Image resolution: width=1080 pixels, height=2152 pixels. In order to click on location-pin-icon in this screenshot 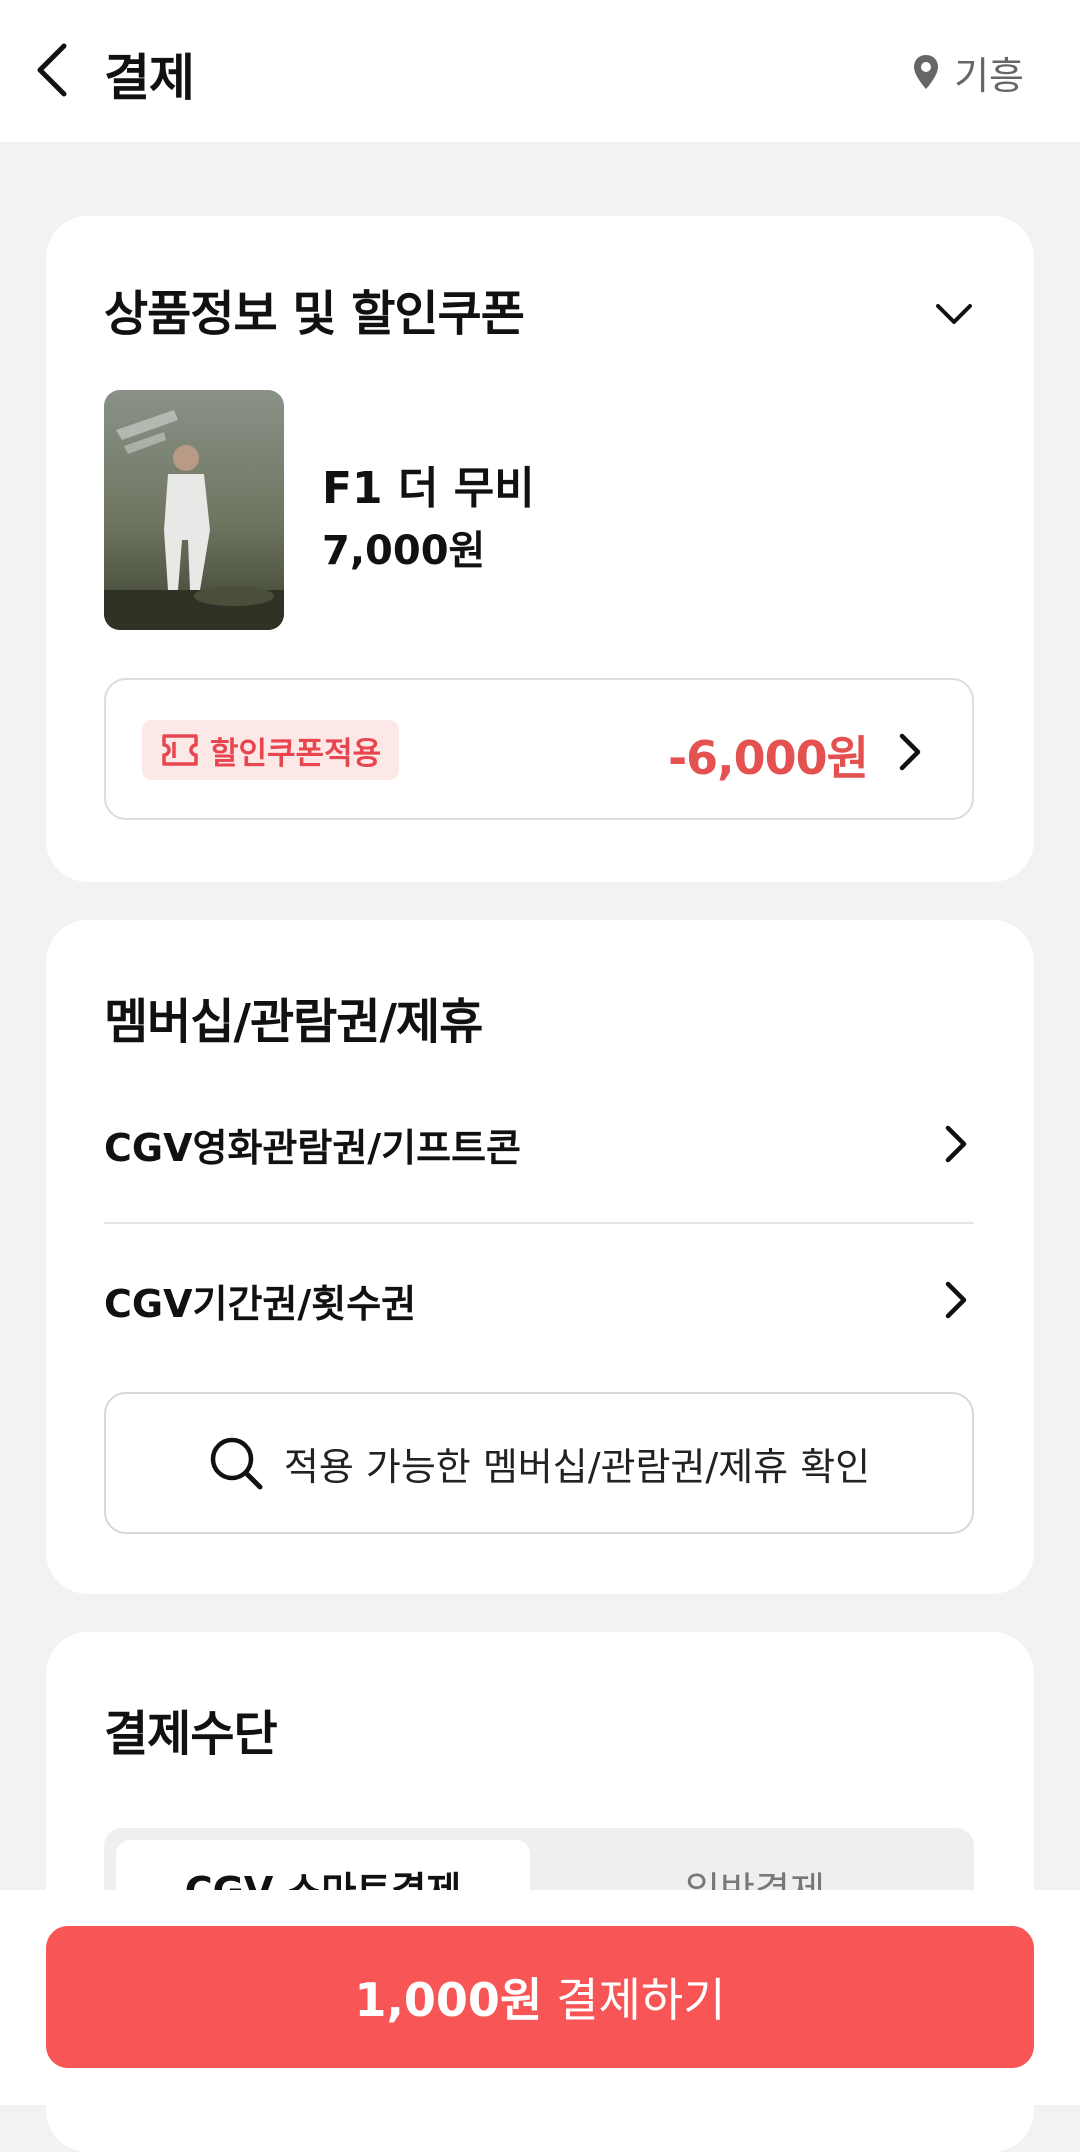, I will do `click(926, 72)`.